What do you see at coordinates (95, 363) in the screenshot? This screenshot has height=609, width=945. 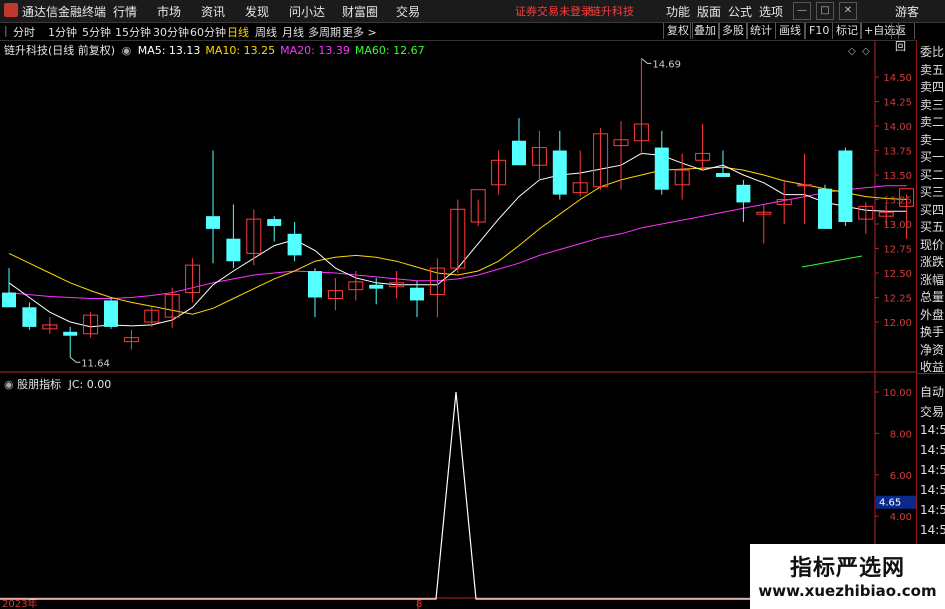 I see `low-annotation-label: 11.64` at bounding box center [95, 363].